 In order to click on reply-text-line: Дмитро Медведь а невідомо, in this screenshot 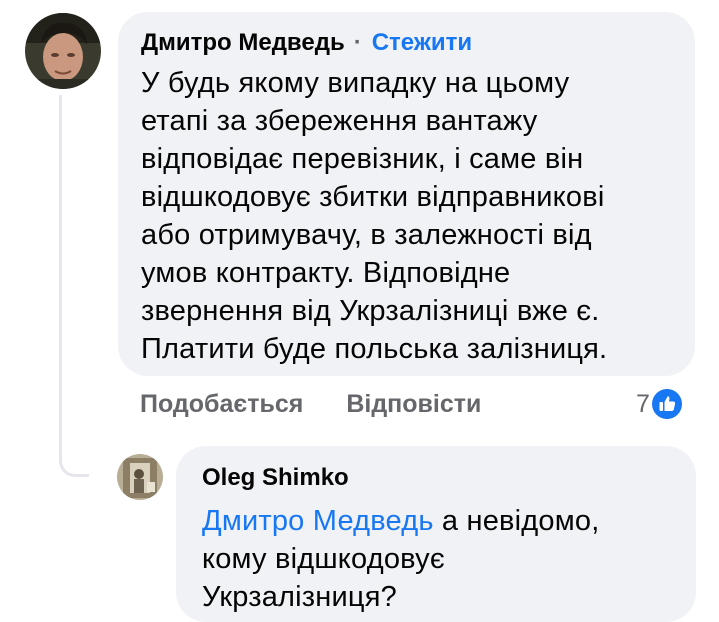, I will do `click(439, 521)`.